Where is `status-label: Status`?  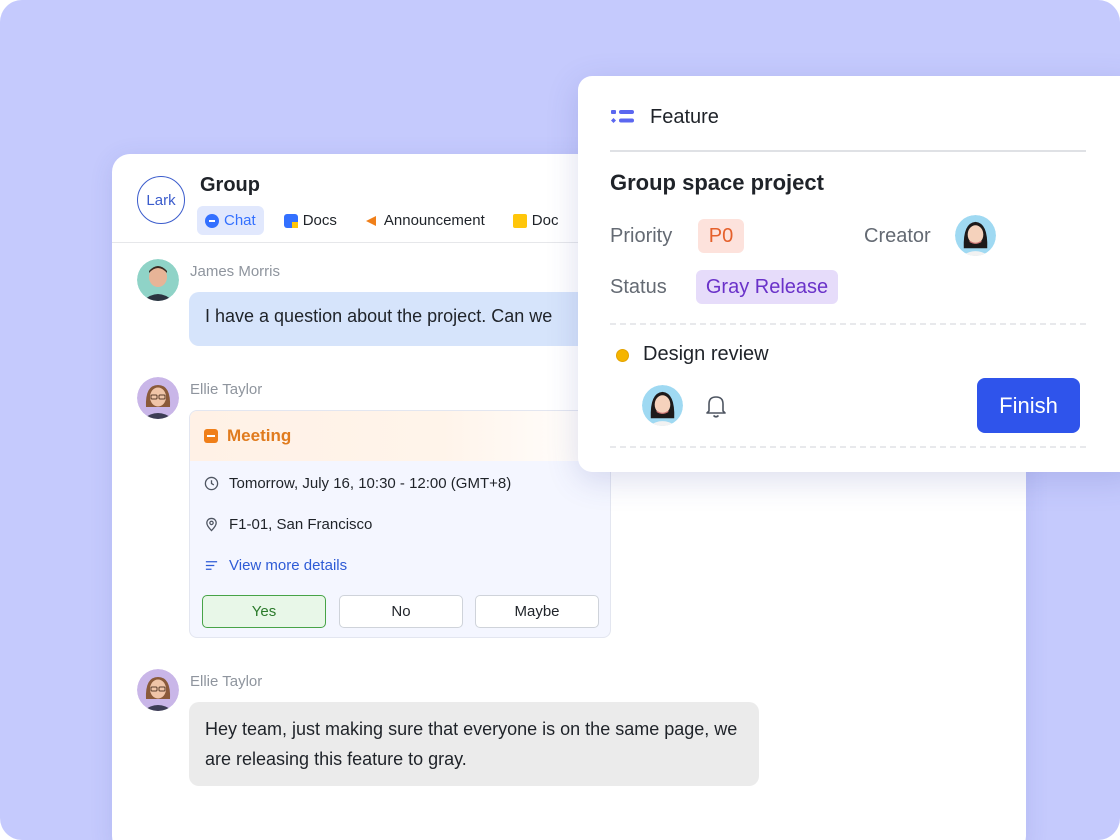
status-label: Status is located at coordinates (638, 287).